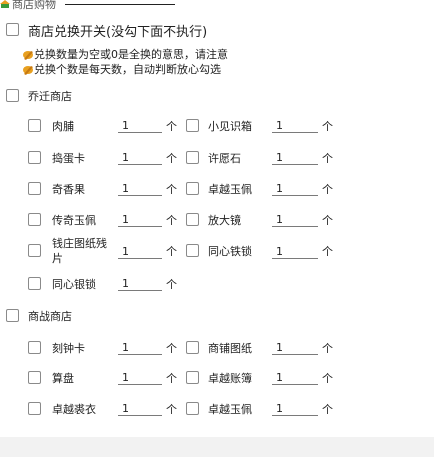 This screenshot has height=457, width=434. I want to click on item-name: 同心铁锁, so click(230, 251).